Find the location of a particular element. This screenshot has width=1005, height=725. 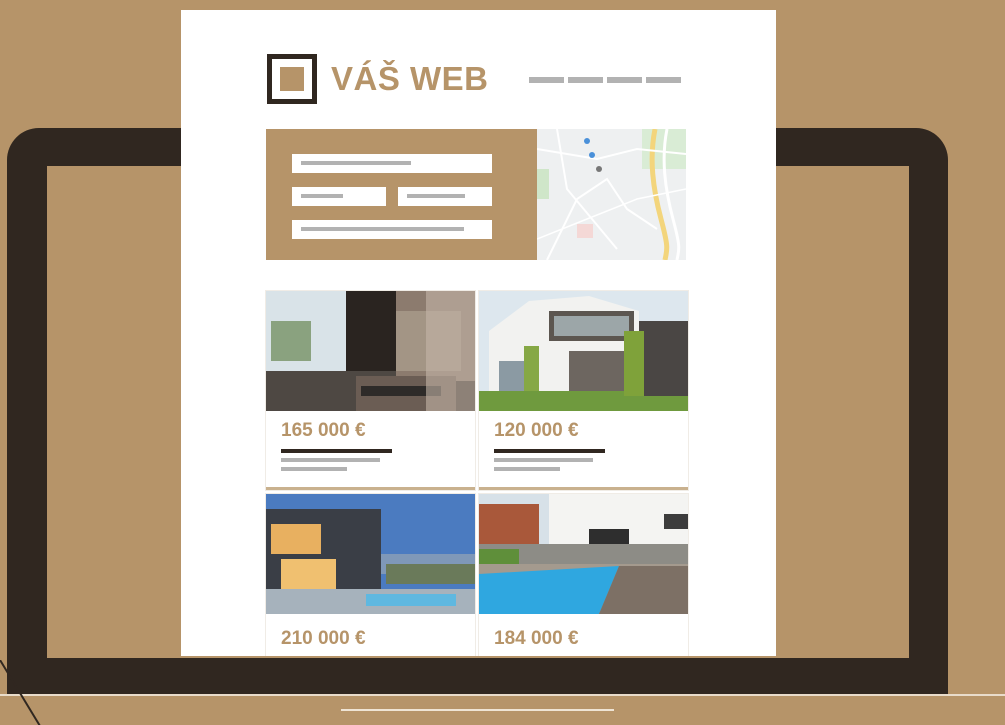

location-map is located at coordinates (611, 194).